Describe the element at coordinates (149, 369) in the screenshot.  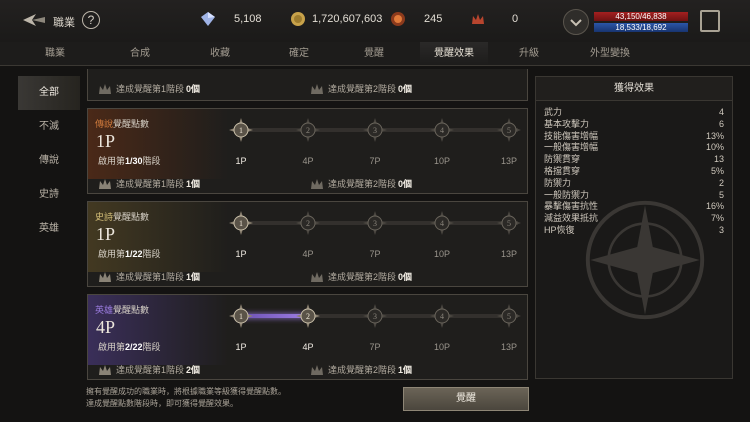
I see `achievement-stage1: 達成覺醒第1階段 2個` at that location.